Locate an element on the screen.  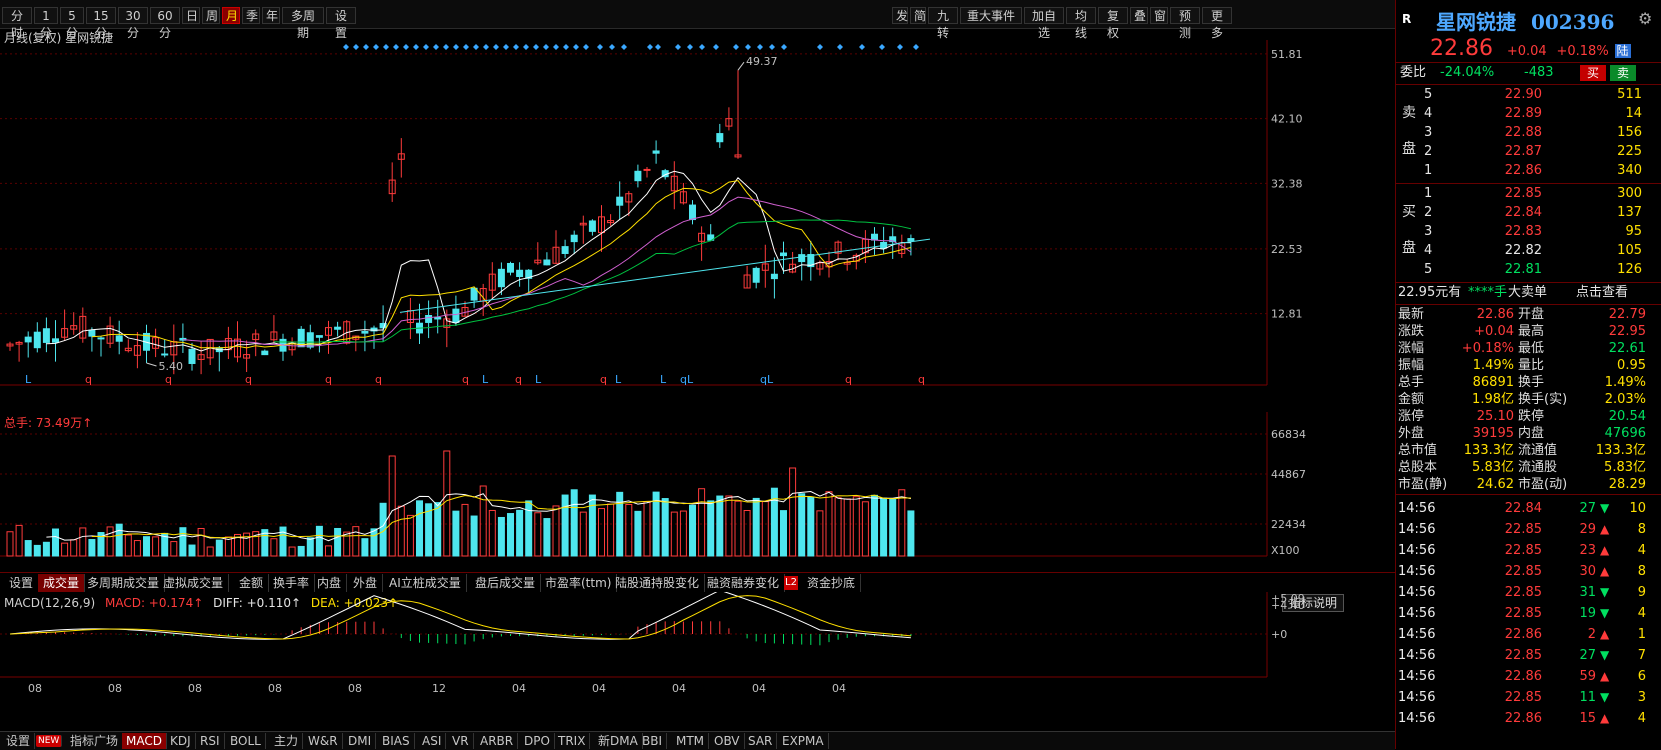
indicator-tab-9: 盘后成交量 is located at coordinates (506, 583).